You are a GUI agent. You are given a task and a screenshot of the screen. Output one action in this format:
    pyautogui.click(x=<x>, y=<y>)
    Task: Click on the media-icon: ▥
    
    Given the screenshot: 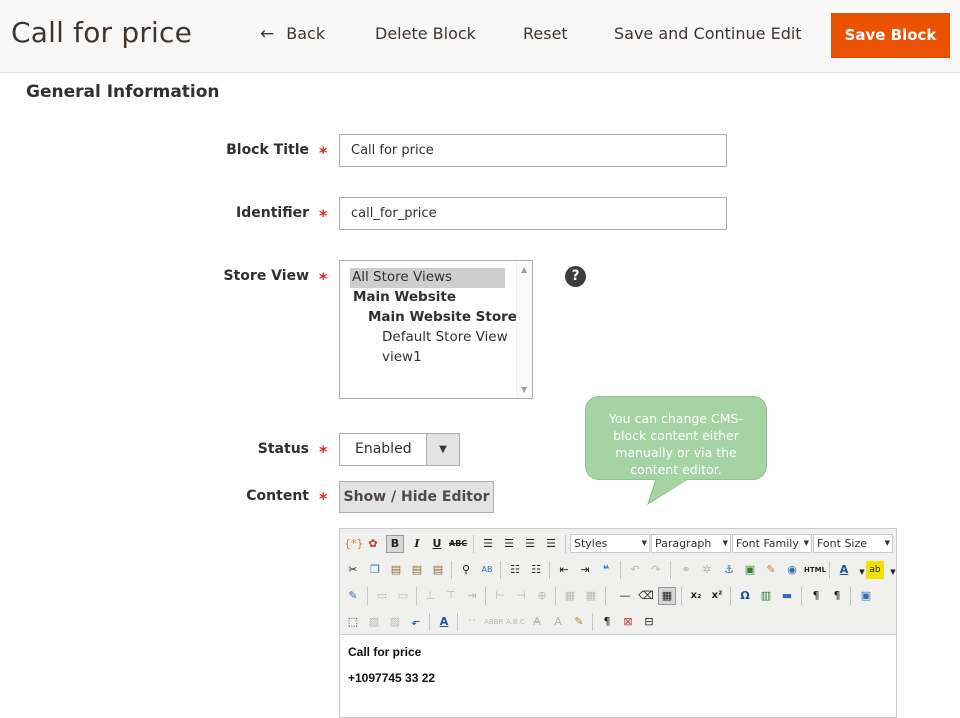 What is the action you would take?
    pyautogui.click(x=766, y=596)
    